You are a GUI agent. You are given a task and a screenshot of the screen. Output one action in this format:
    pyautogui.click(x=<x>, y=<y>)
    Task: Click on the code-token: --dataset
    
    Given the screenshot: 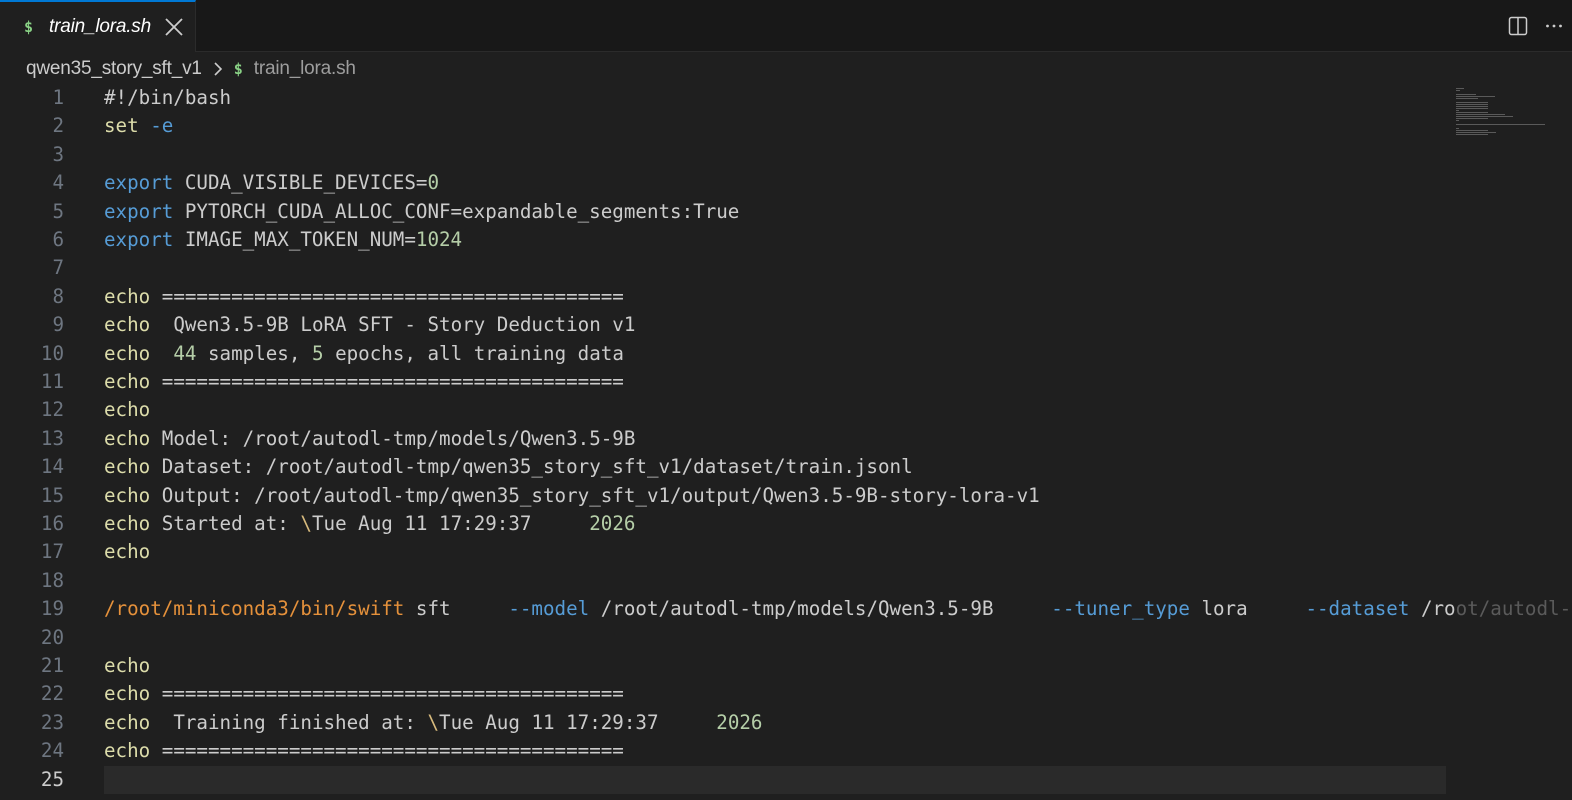 What is the action you would take?
    pyautogui.click(x=1357, y=609)
    